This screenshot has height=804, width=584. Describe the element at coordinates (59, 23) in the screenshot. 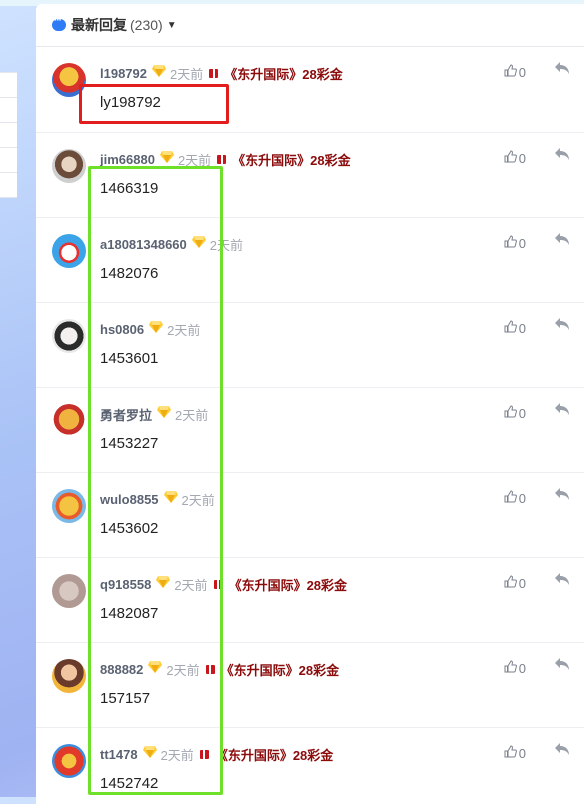

I see `chat-bubble-icon` at that location.